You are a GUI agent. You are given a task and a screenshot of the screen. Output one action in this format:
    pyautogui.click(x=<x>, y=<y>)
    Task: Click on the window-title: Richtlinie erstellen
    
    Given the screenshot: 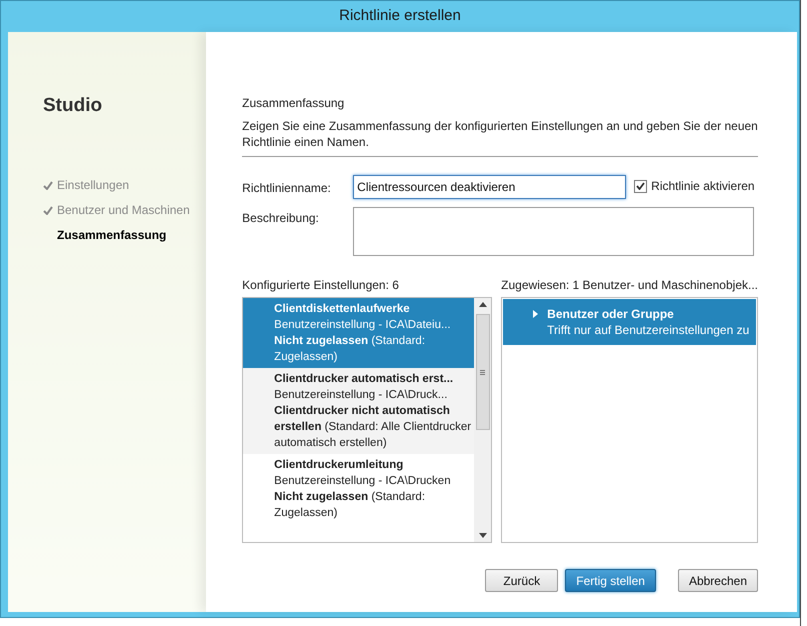 What is the action you would take?
    pyautogui.click(x=400, y=16)
    